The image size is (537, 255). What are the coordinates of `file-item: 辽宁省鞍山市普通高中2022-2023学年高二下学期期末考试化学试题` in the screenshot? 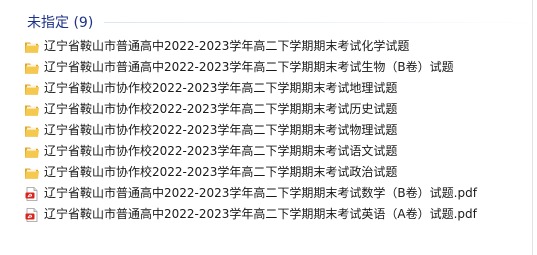 It's located at (250, 46).